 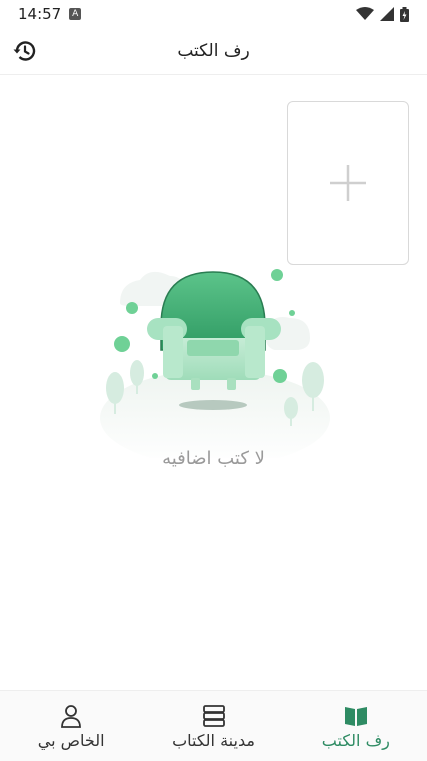 What do you see at coordinates (71, 716) in the screenshot?
I see `person-icon` at bounding box center [71, 716].